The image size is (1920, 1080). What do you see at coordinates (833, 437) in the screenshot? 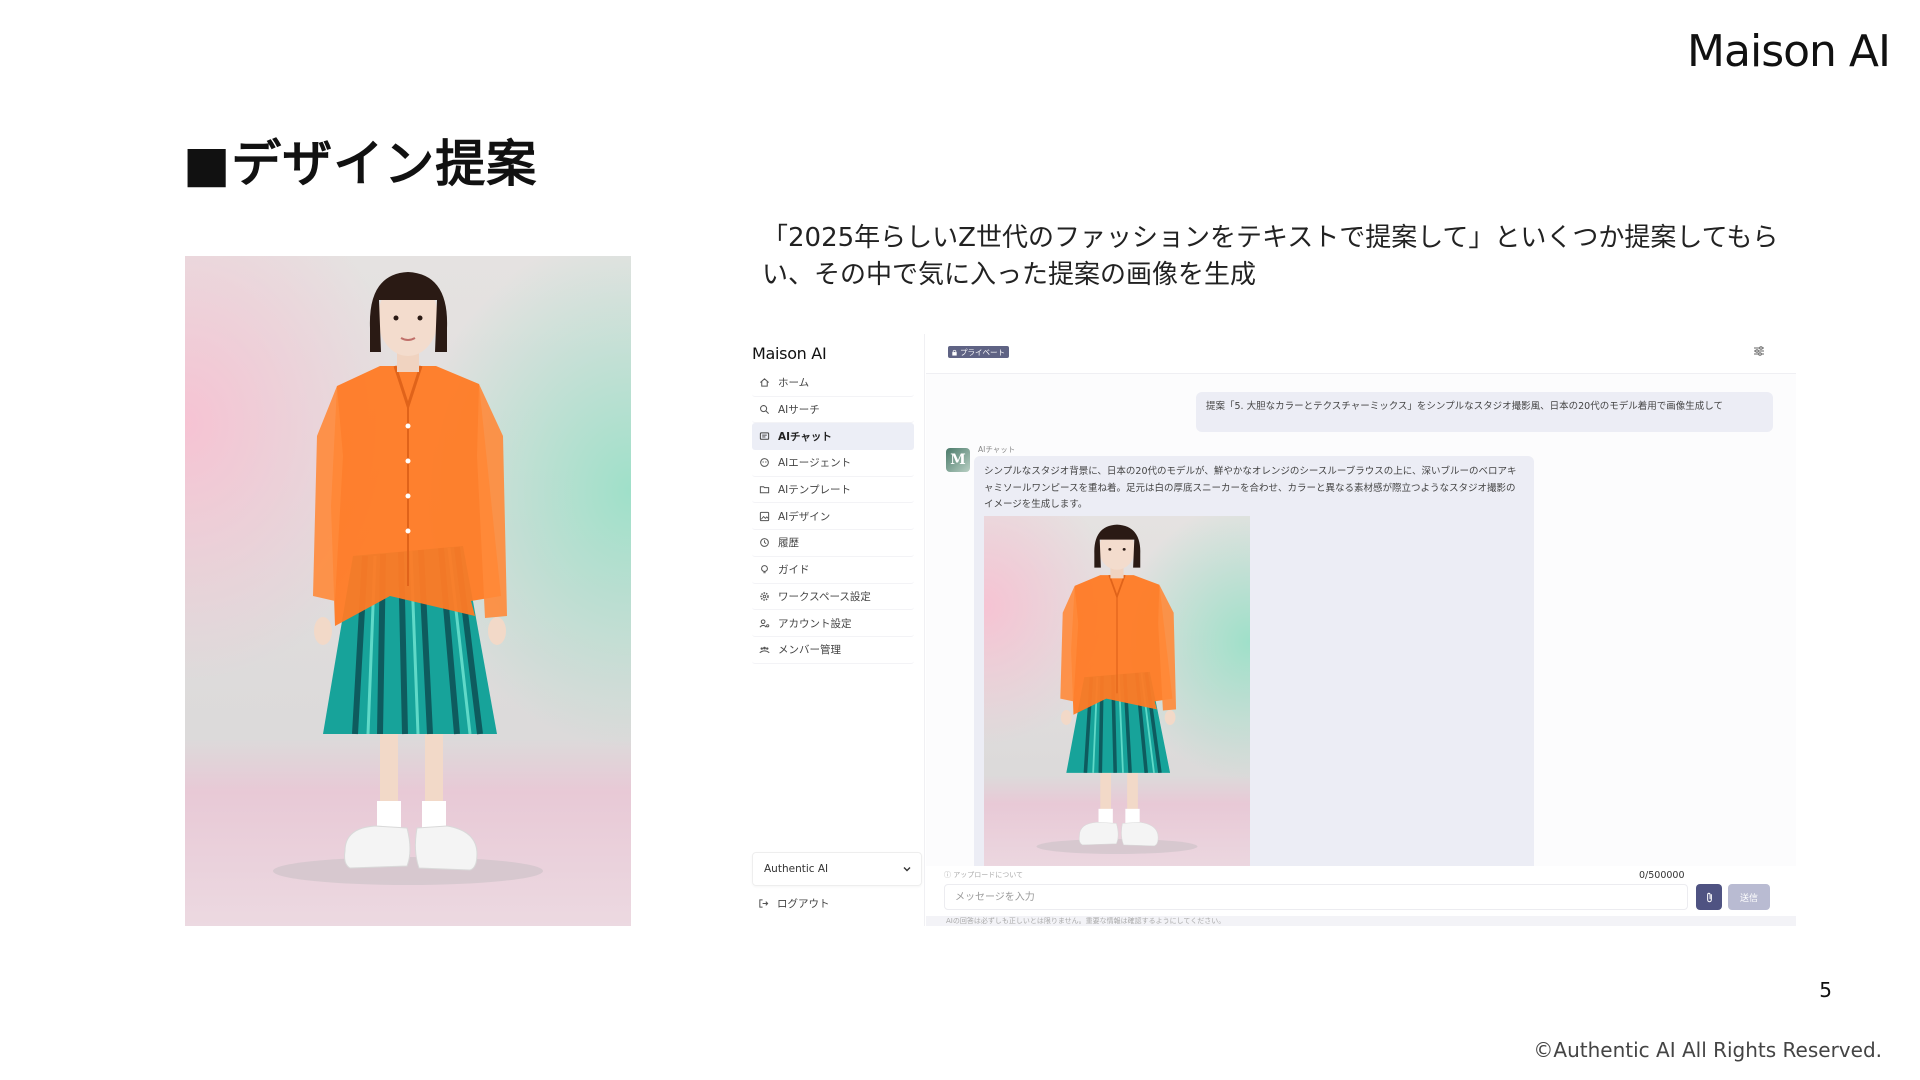
I see `sidebar-item-ai-chat: AIチャット` at bounding box center [833, 437].